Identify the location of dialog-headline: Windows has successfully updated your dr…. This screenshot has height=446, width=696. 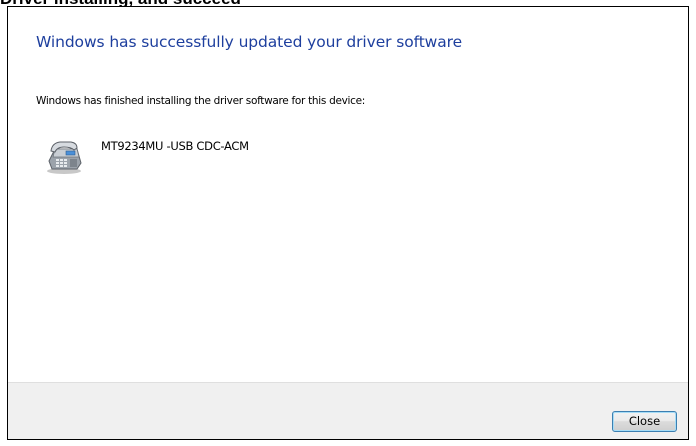
(249, 42).